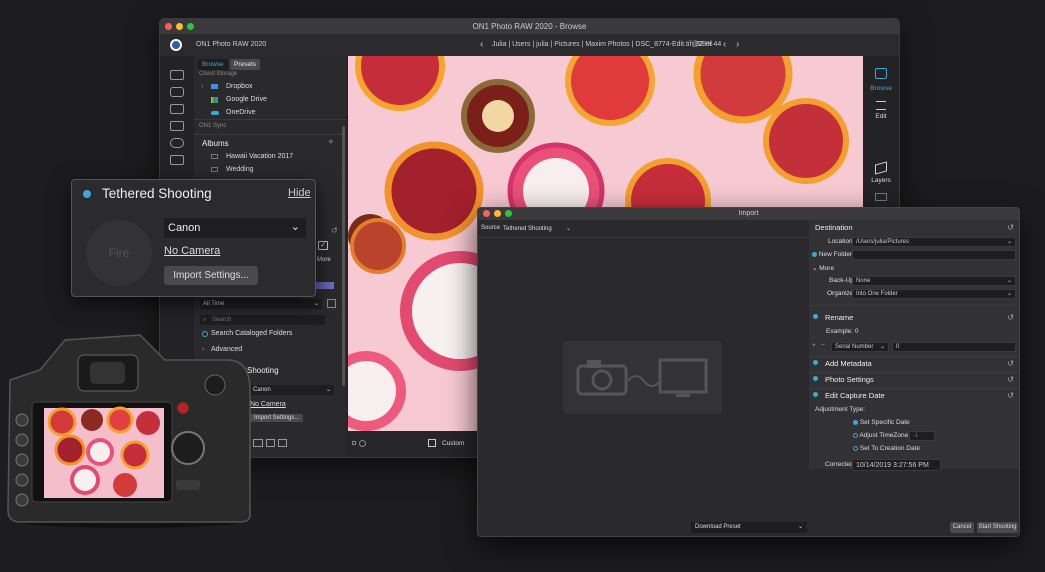 The width and height of the screenshot is (1045, 572). Describe the element at coordinates (270, 443) in the screenshot. I see `detail-view-icon` at that location.